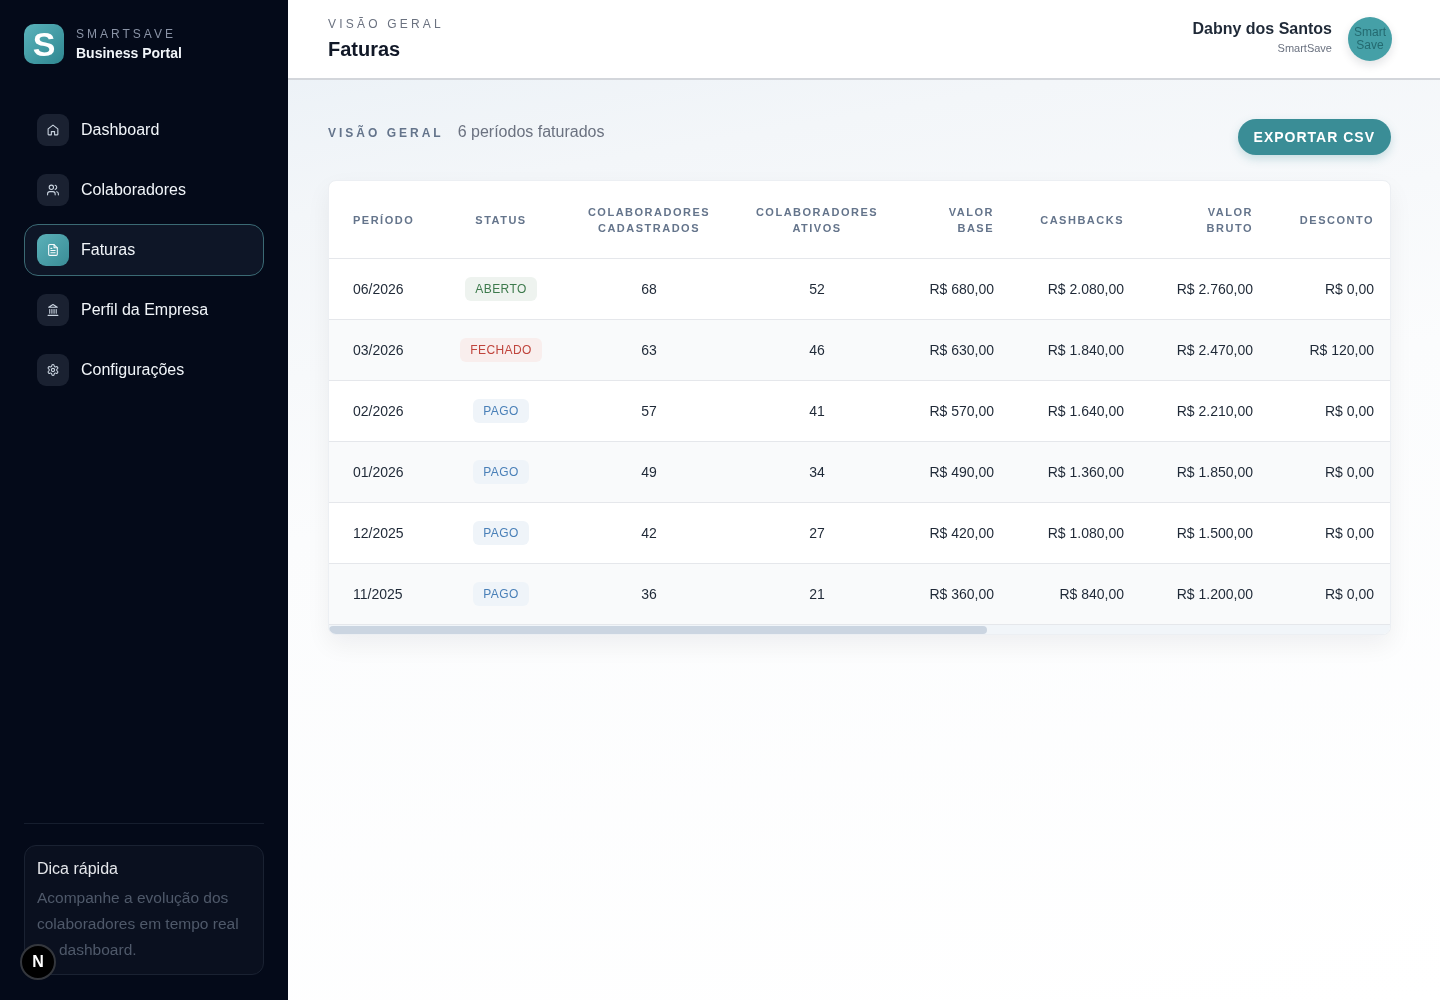 The height and width of the screenshot is (1000, 1440). Describe the element at coordinates (144, 250) in the screenshot. I see `nav-item: Faturas` at that location.